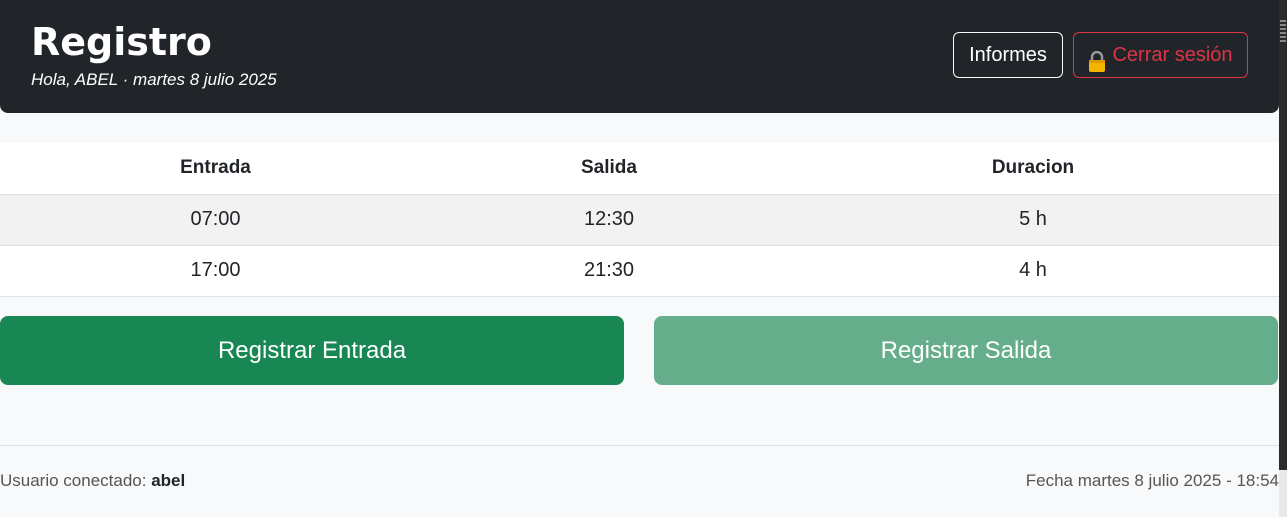 The width and height of the screenshot is (1287, 517). What do you see at coordinates (609, 271) in the screenshot?
I see `cell-salida: 21:30` at bounding box center [609, 271].